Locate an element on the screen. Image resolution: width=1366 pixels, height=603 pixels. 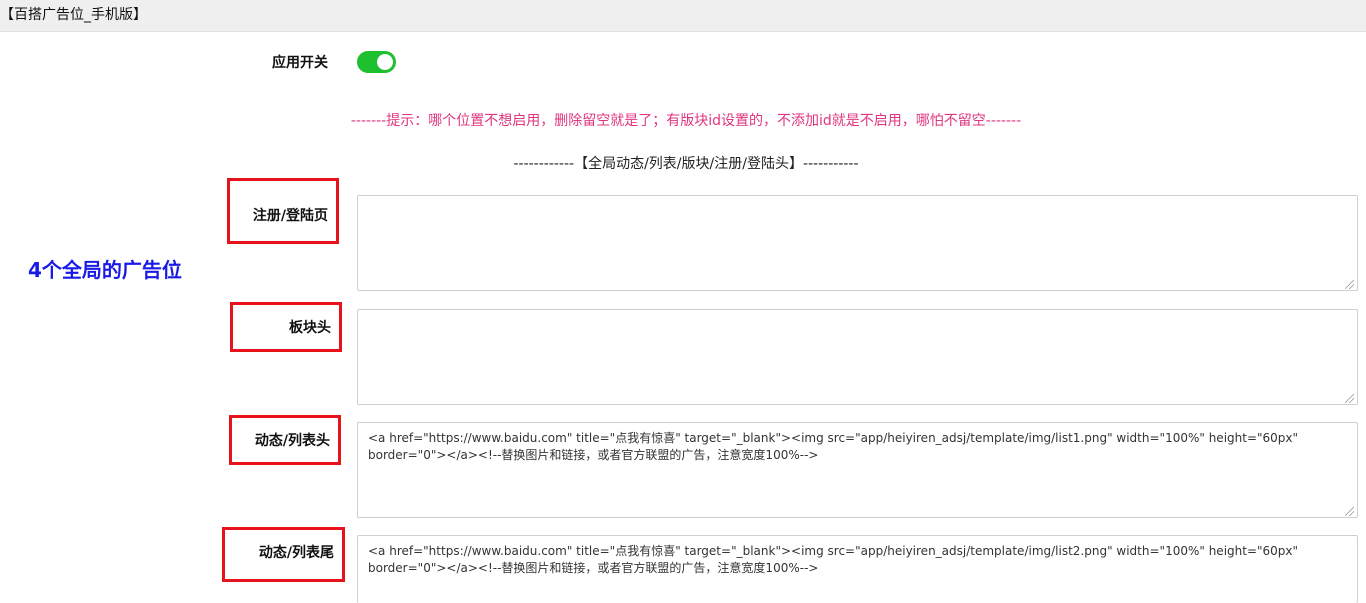
forum-head-ad-textarea is located at coordinates (857, 357).